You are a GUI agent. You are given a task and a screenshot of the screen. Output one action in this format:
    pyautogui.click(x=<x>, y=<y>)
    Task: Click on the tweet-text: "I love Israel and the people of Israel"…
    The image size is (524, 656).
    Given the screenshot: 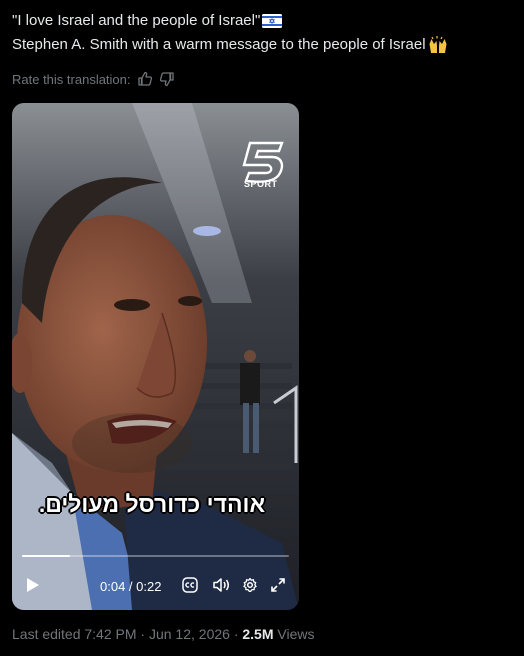 What is the action you would take?
    pyautogui.click(x=264, y=33)
    